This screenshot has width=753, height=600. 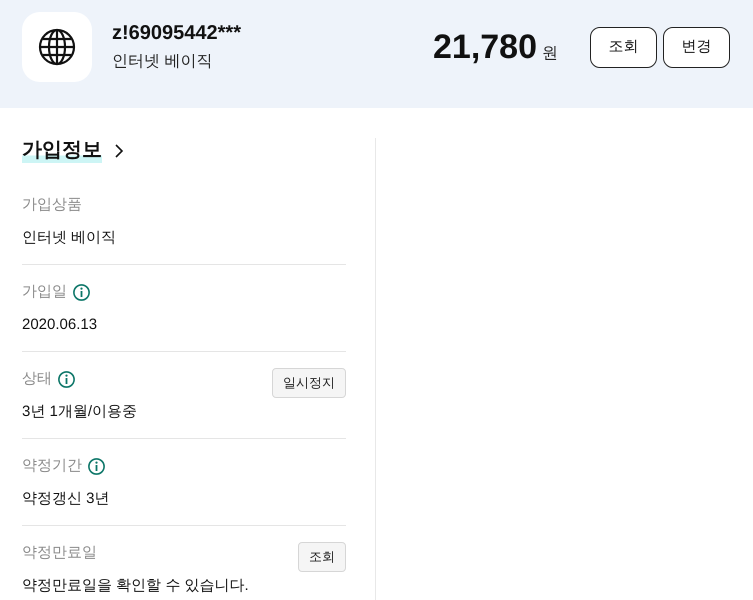 What do you see at coordinates (176, 33) in the screenshot?
I see `account-id: z!69095442***` at bounding box center [176, 33].